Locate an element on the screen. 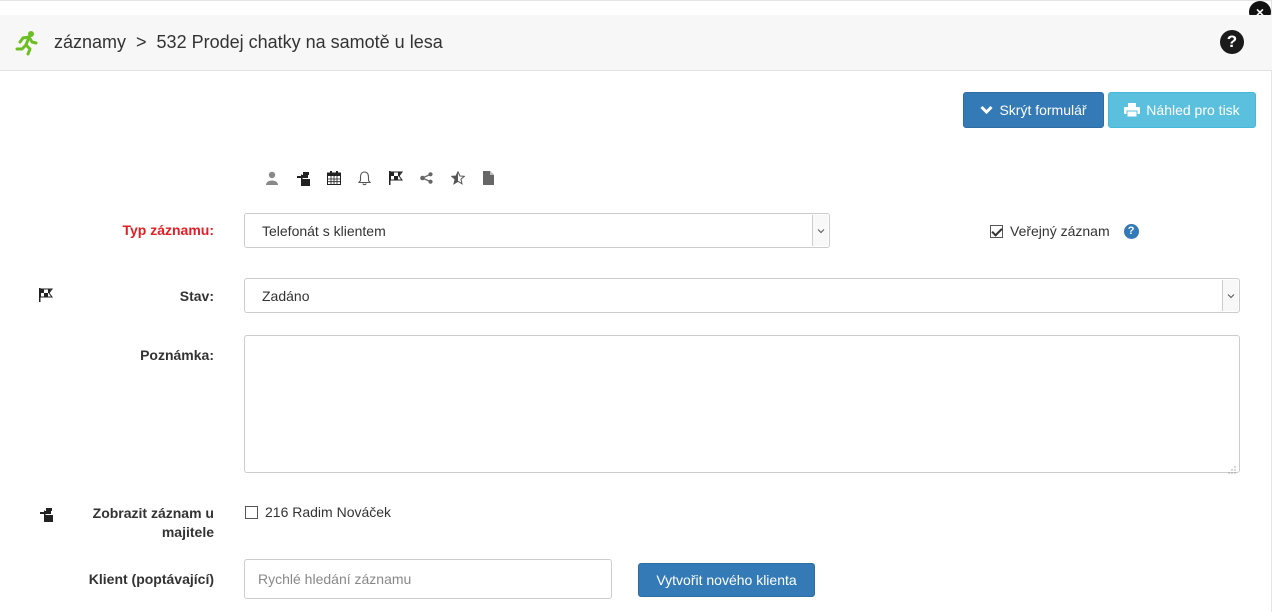 This screenshot has height=612, width=1278. public-record-checkbox: Veřejný záznam ? is located at coordinates (1064, 231).